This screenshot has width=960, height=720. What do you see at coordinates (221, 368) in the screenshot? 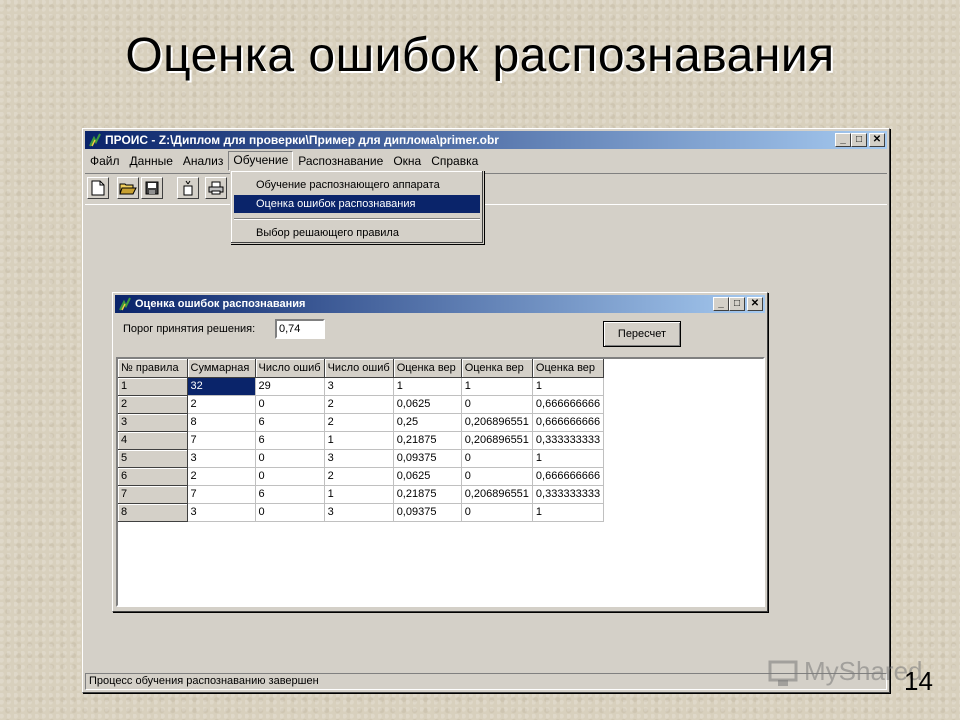
I see `column-header-total: Суммарная` at bounding box center [221, 368].